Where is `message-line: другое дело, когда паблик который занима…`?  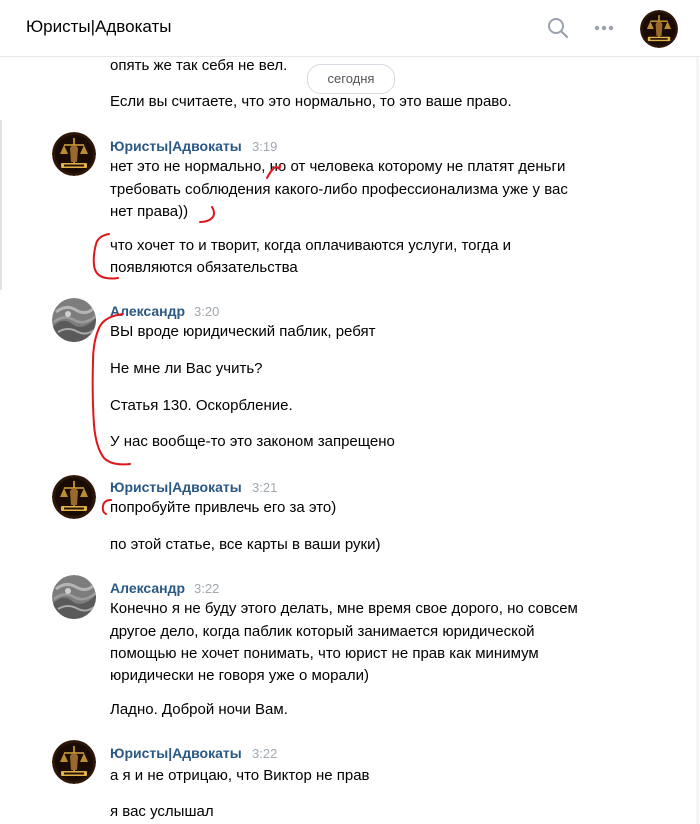 message-line: другое дело, когда паблик который занима… is located at coordinates (322, 631).